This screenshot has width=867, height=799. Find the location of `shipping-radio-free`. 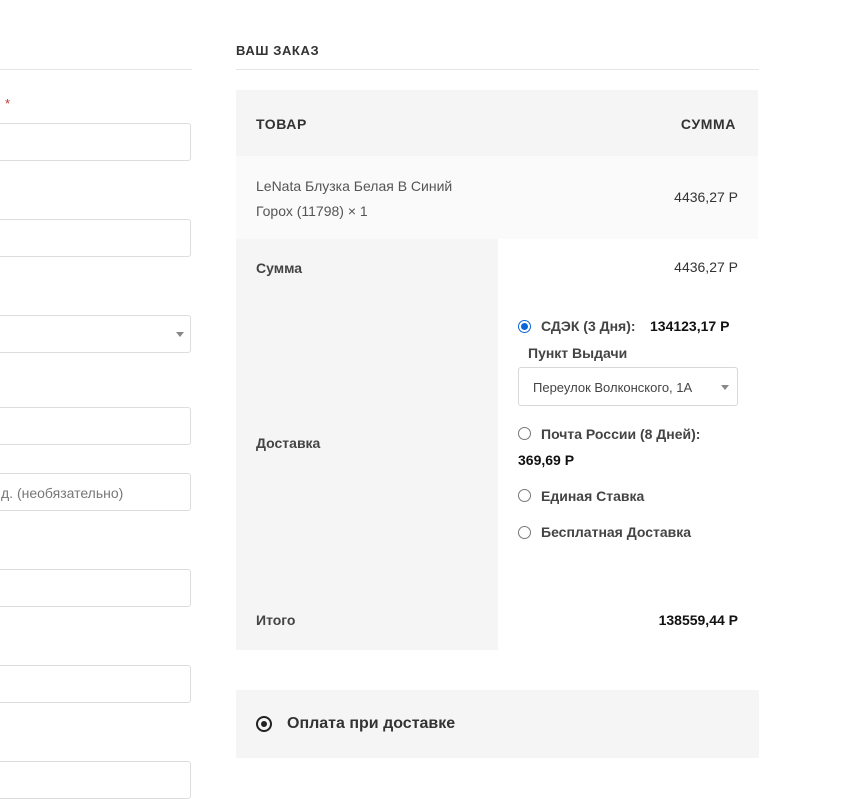

shipping-radio-free is located at coordinates (524, 532).